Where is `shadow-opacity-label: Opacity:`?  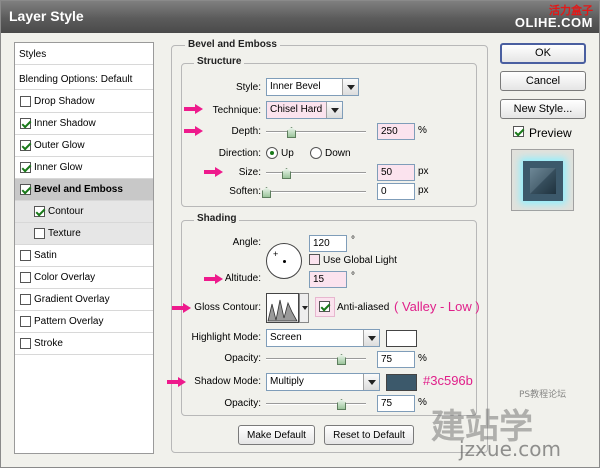 shadow-opacity-label: Opacity: is located at coordinates (242, 403).